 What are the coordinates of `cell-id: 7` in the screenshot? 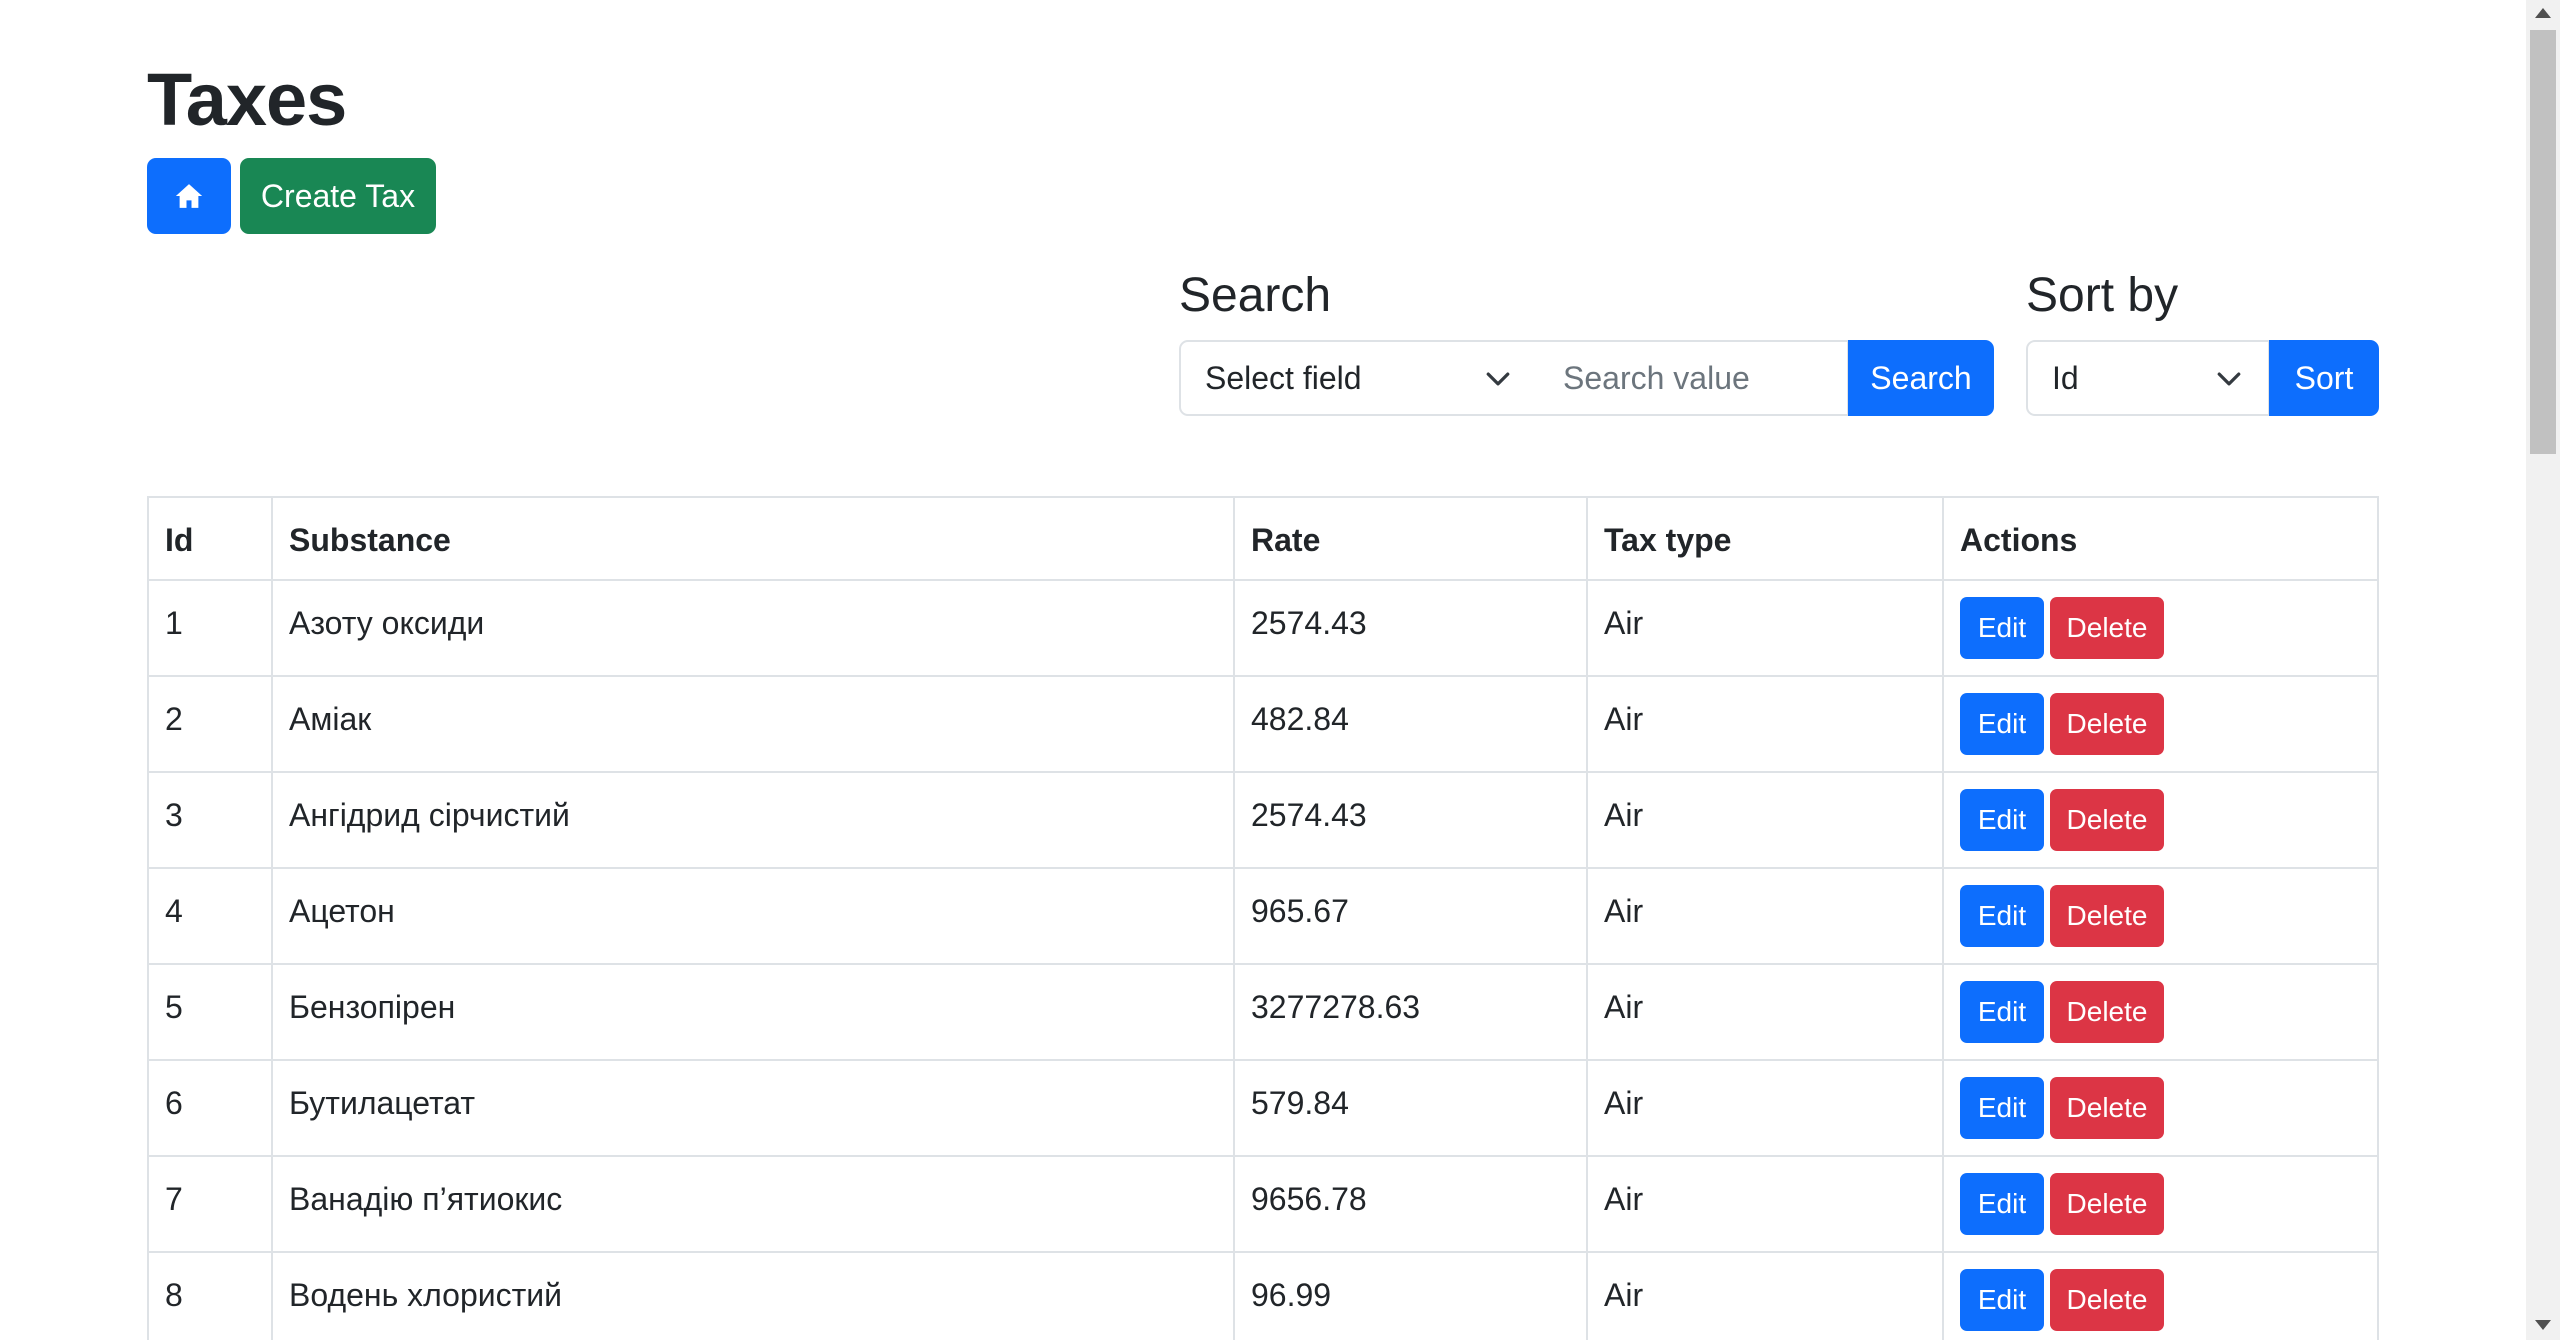 It's located at (210, 1204).